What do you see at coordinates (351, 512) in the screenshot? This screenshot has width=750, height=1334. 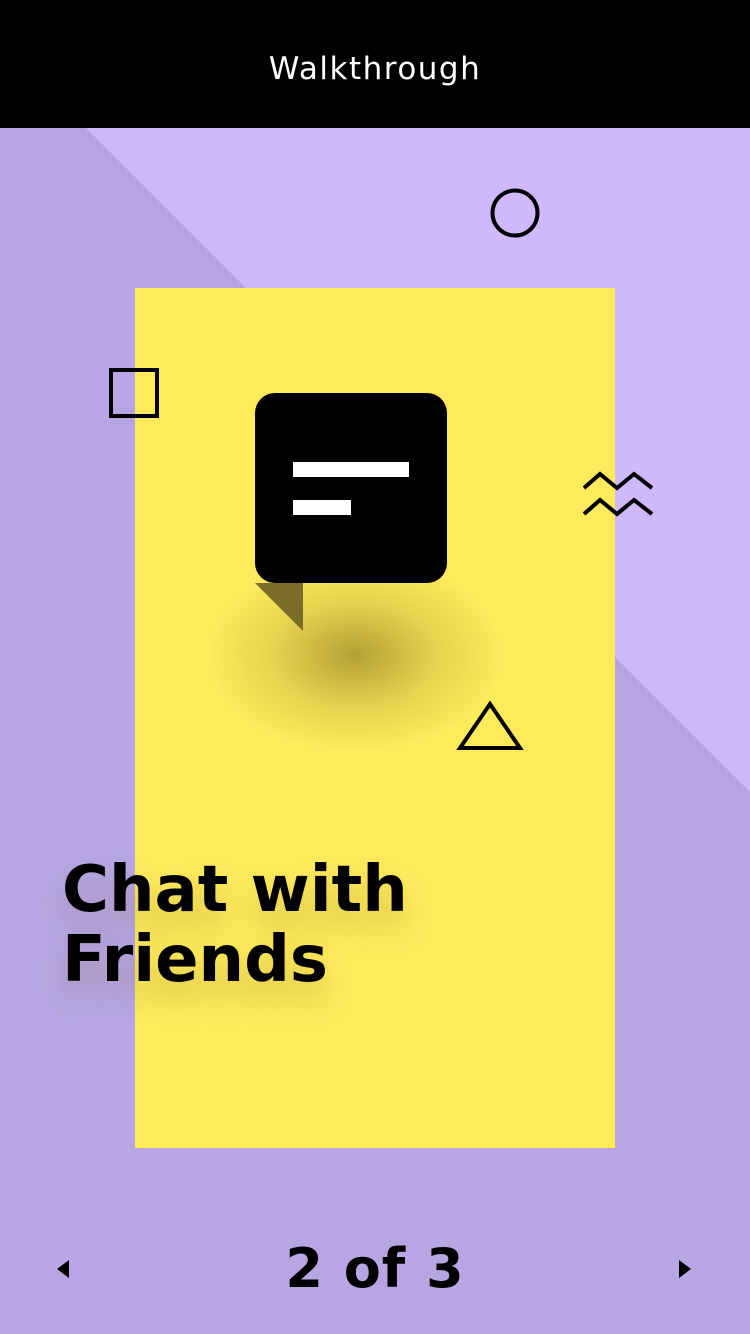 I see `chat-bubble-icon` at bounding box center [351, 512].